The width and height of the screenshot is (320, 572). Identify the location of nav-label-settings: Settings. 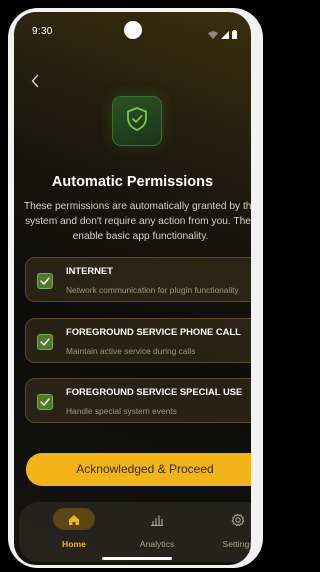
(236, 544).